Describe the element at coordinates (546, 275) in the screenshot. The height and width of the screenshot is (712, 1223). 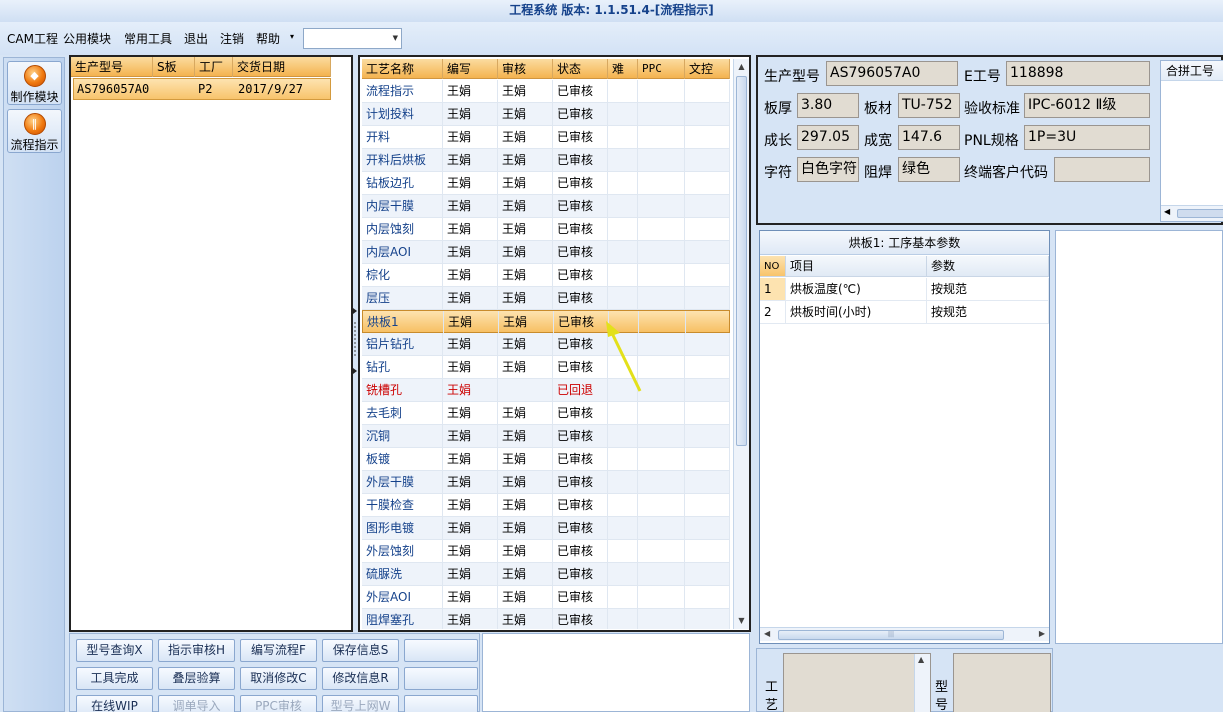
I see `process-row: 棕化 王娟 王娟 已审核` at that location.